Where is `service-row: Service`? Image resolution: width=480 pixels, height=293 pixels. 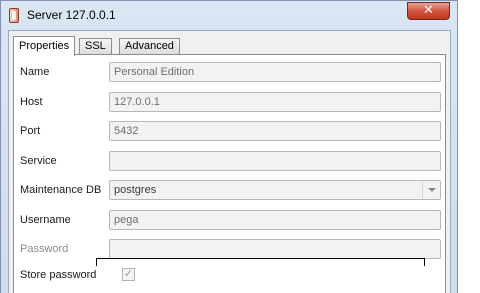 service-row: Service is located at coordinates (232, 162).